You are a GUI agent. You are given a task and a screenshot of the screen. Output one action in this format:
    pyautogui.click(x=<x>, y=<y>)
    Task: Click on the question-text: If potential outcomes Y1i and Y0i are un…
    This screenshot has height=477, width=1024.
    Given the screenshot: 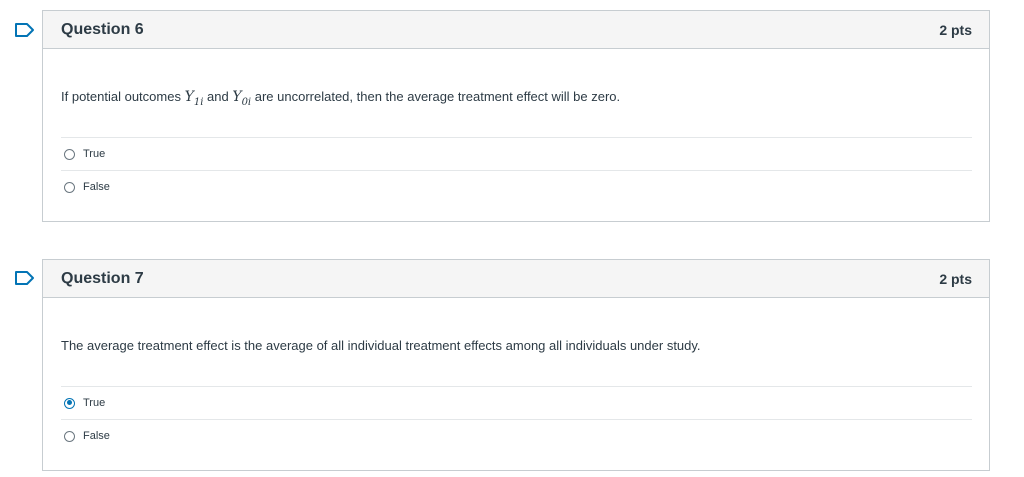 What is the action you would take?
    pyautogui.click(x=341, y=98)
    